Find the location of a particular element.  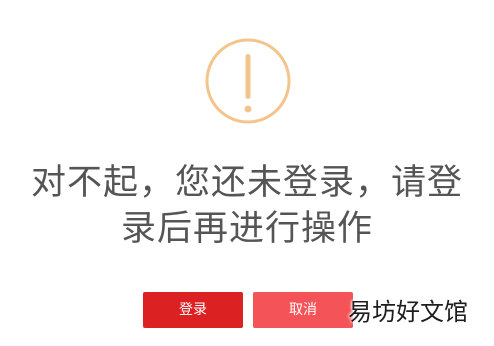

login-button: 登录 is located at coordinates (193, 310).